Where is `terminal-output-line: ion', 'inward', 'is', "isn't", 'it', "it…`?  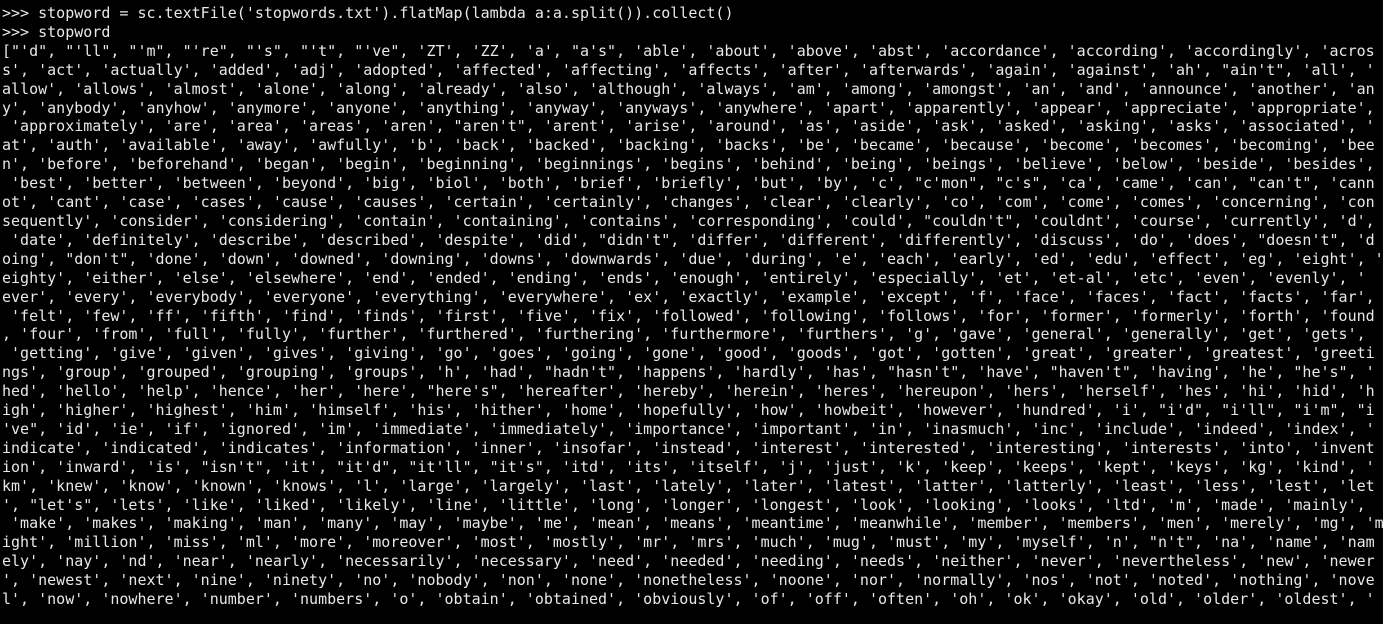 terminal-output-line: ion', 'inward', 'is', "isn't", 'it', "it… is located at coordinates (688, 466).